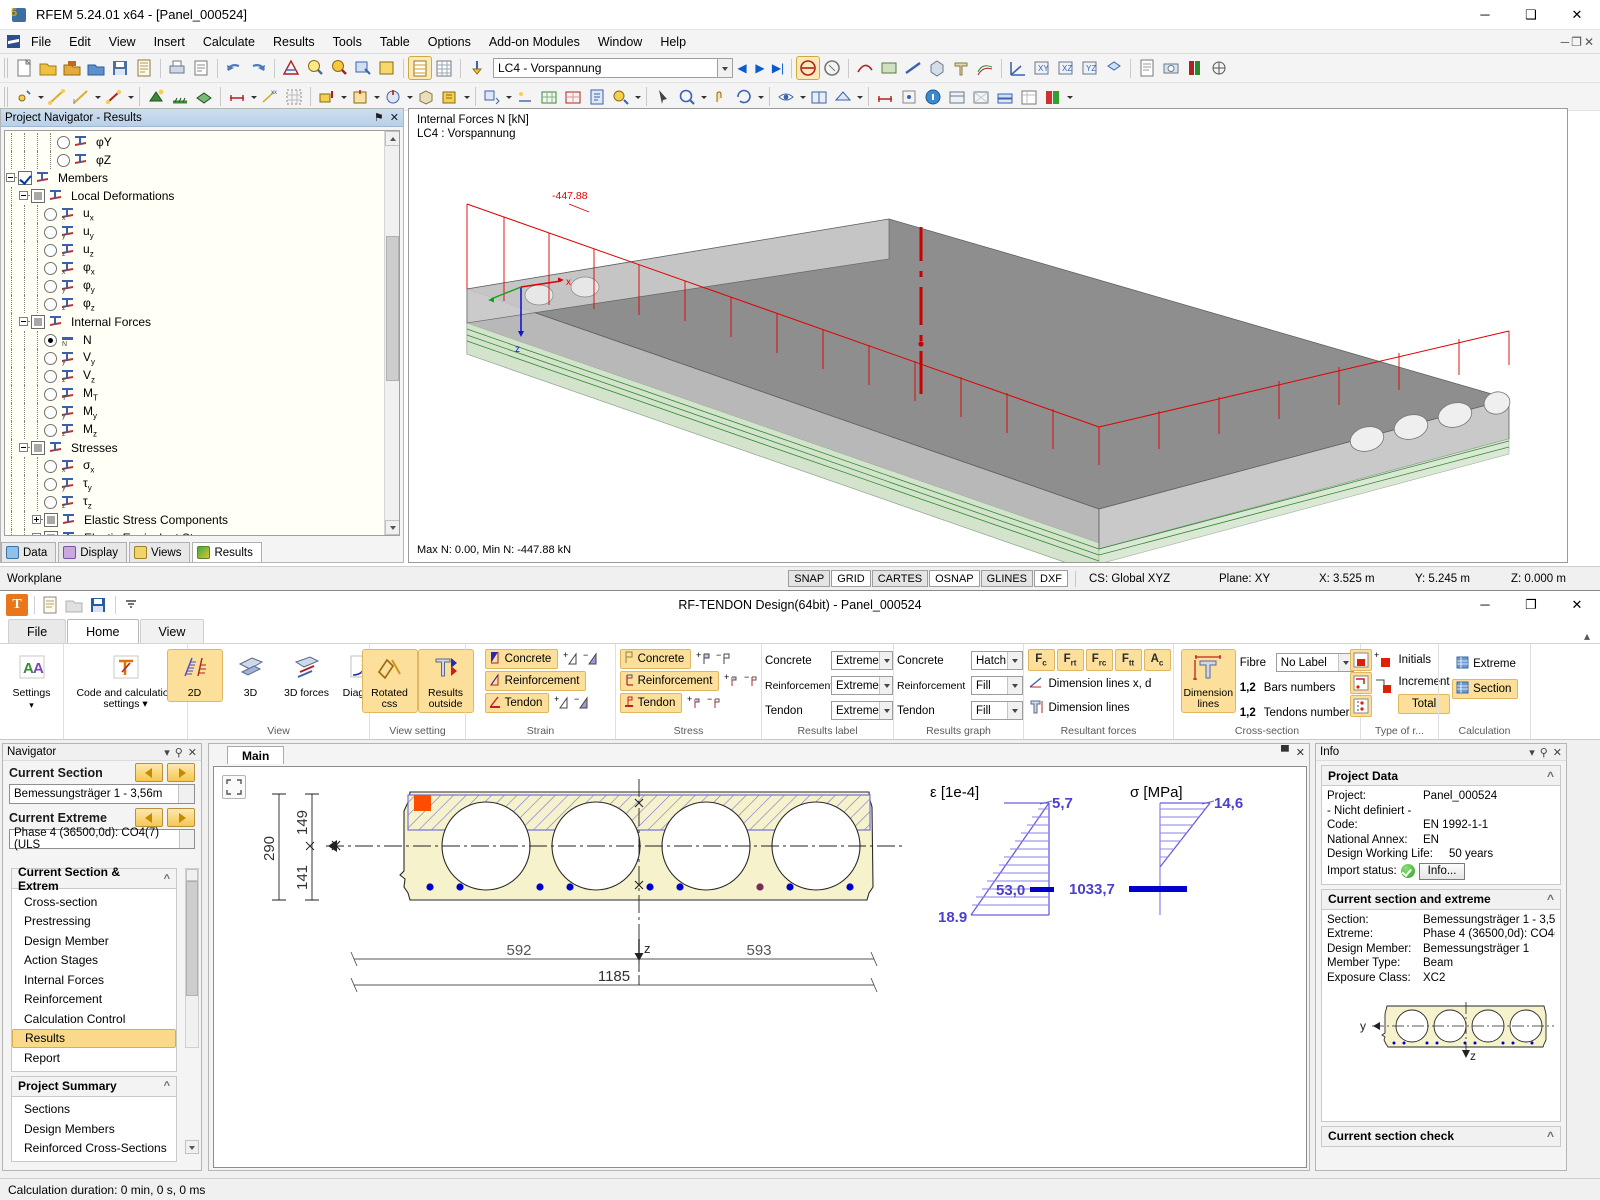 The width and height of the screenshot is (1600, 1200). I want to click on view-3d-button: 3D, so click(251, 675).